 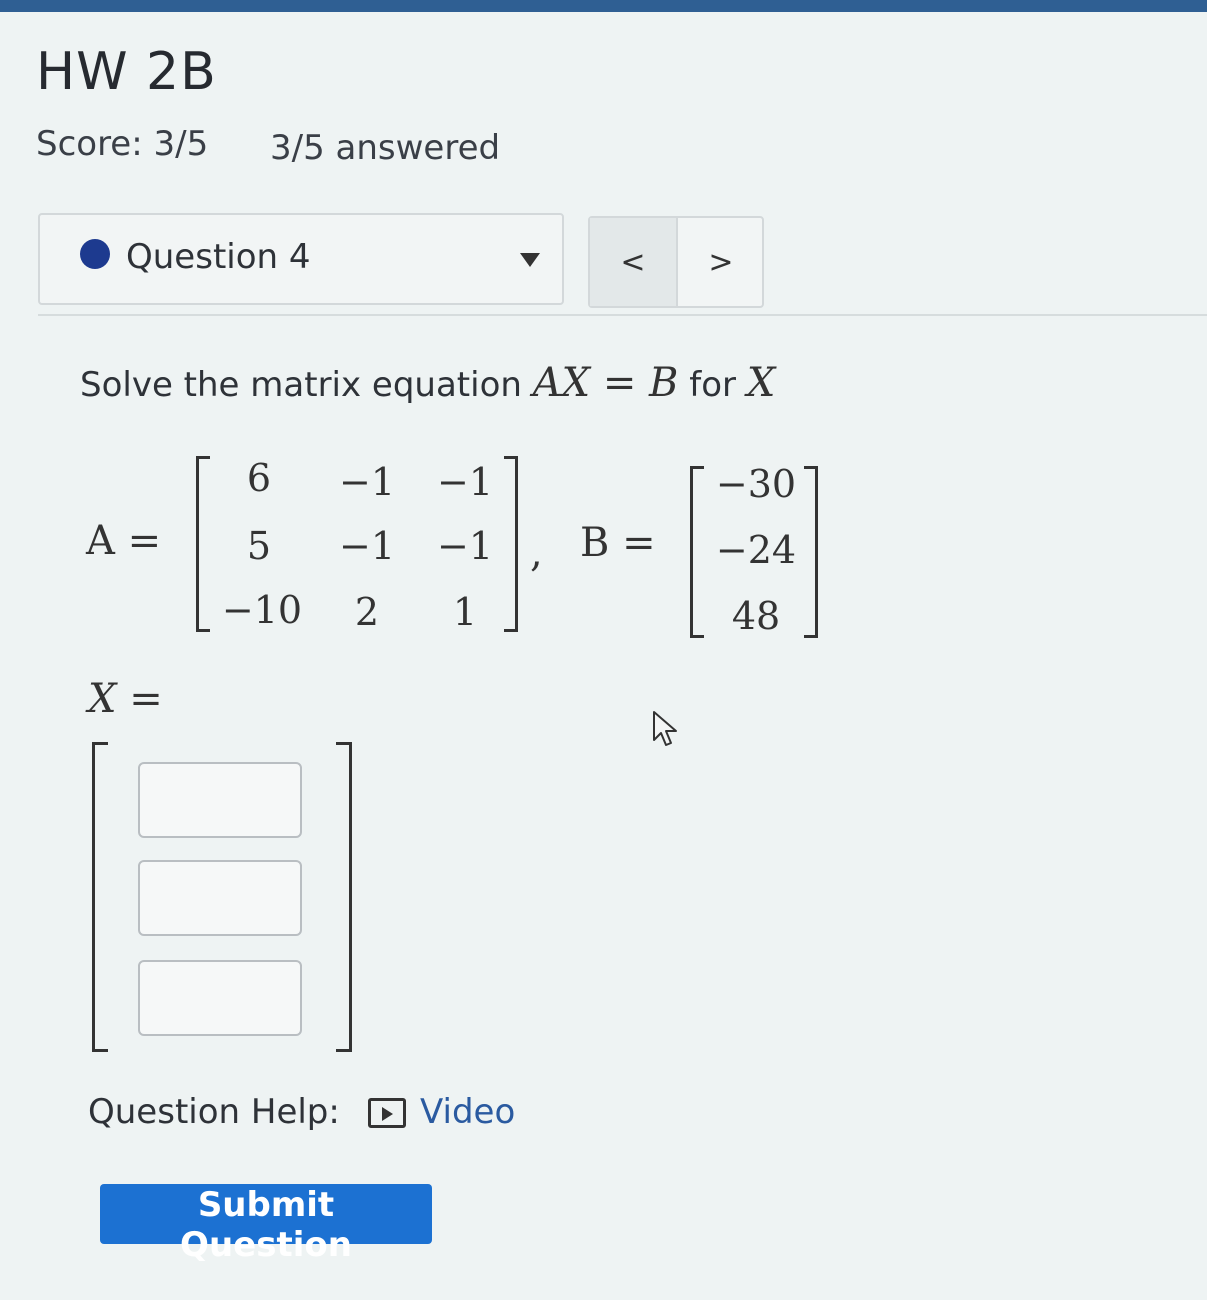 I want to click on matrix-a-left-bracket, so click(x=203, y=544).